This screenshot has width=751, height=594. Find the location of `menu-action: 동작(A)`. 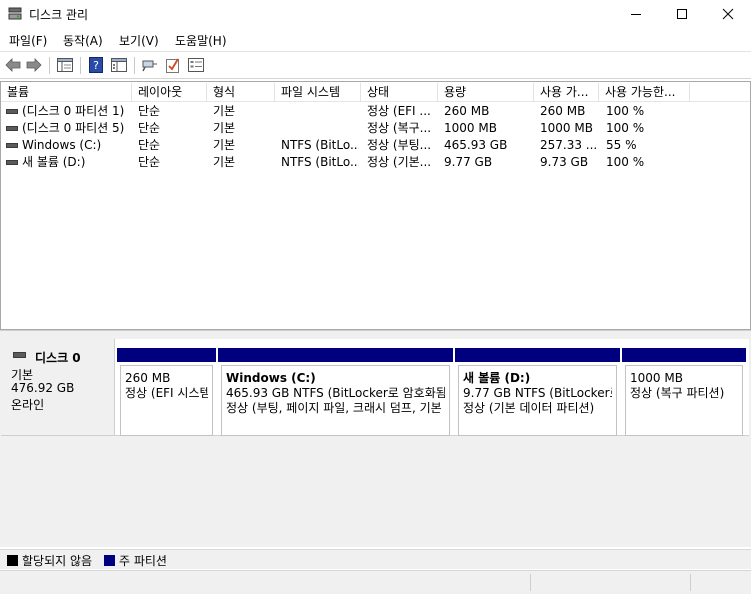

menu-action: 동작(A) is located at coordinates (83, 40).